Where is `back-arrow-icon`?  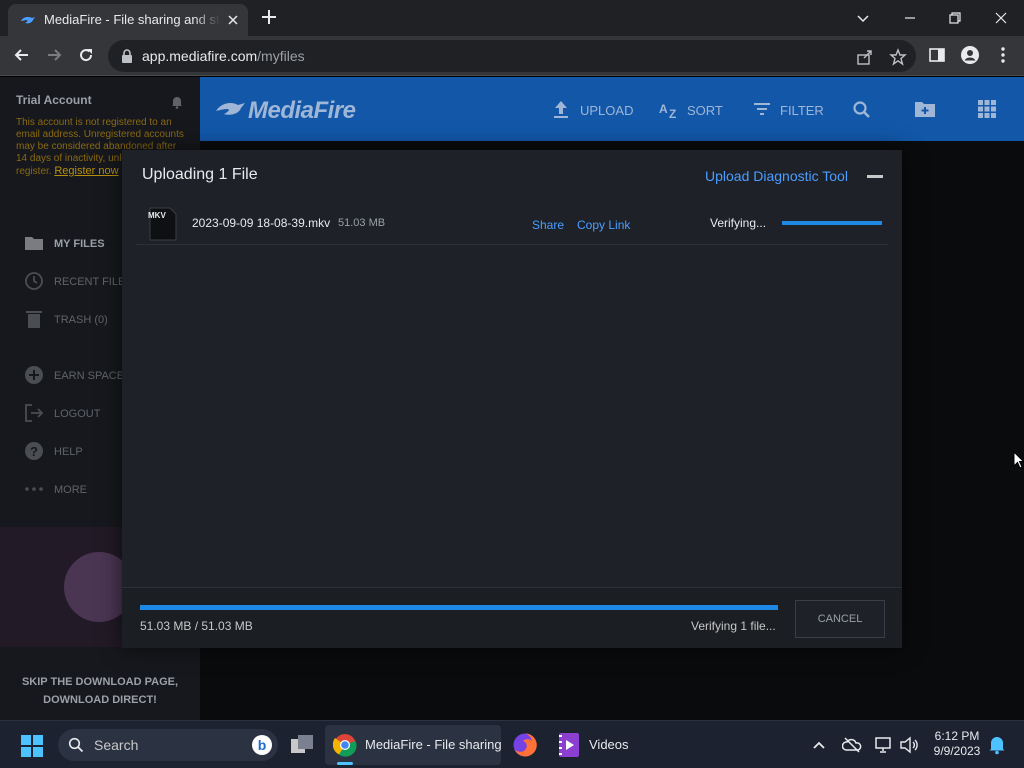
back-arrow-icon is located at coordinates (22, 55).